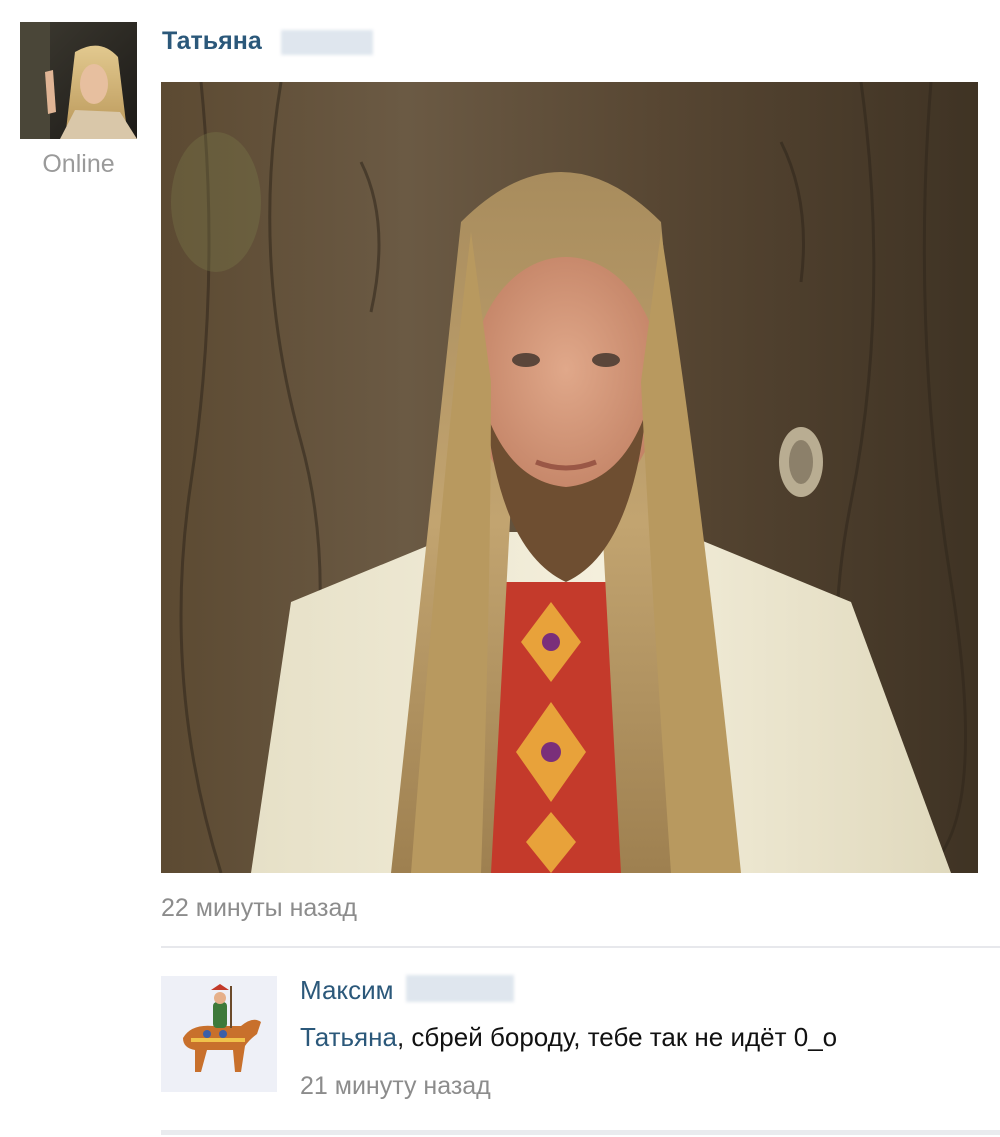  I want to click on comment-author-avatar, so click(219, 1034).